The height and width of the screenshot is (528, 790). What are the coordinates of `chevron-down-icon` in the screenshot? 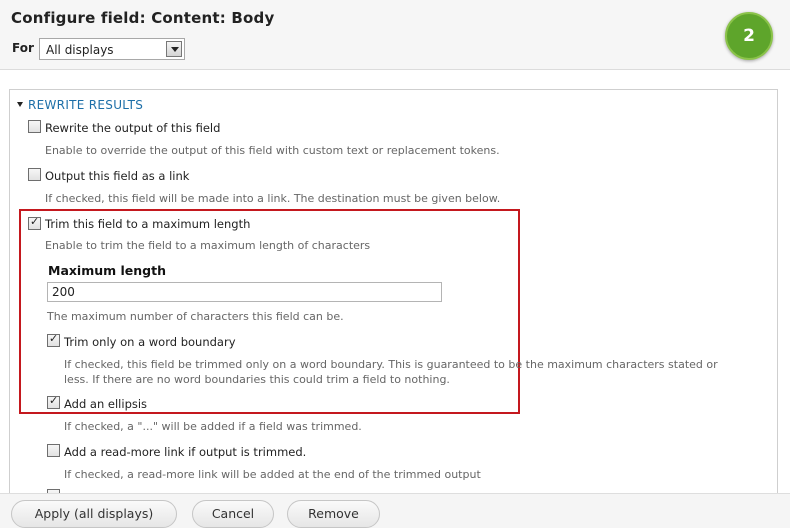 It's located at (174, 49).